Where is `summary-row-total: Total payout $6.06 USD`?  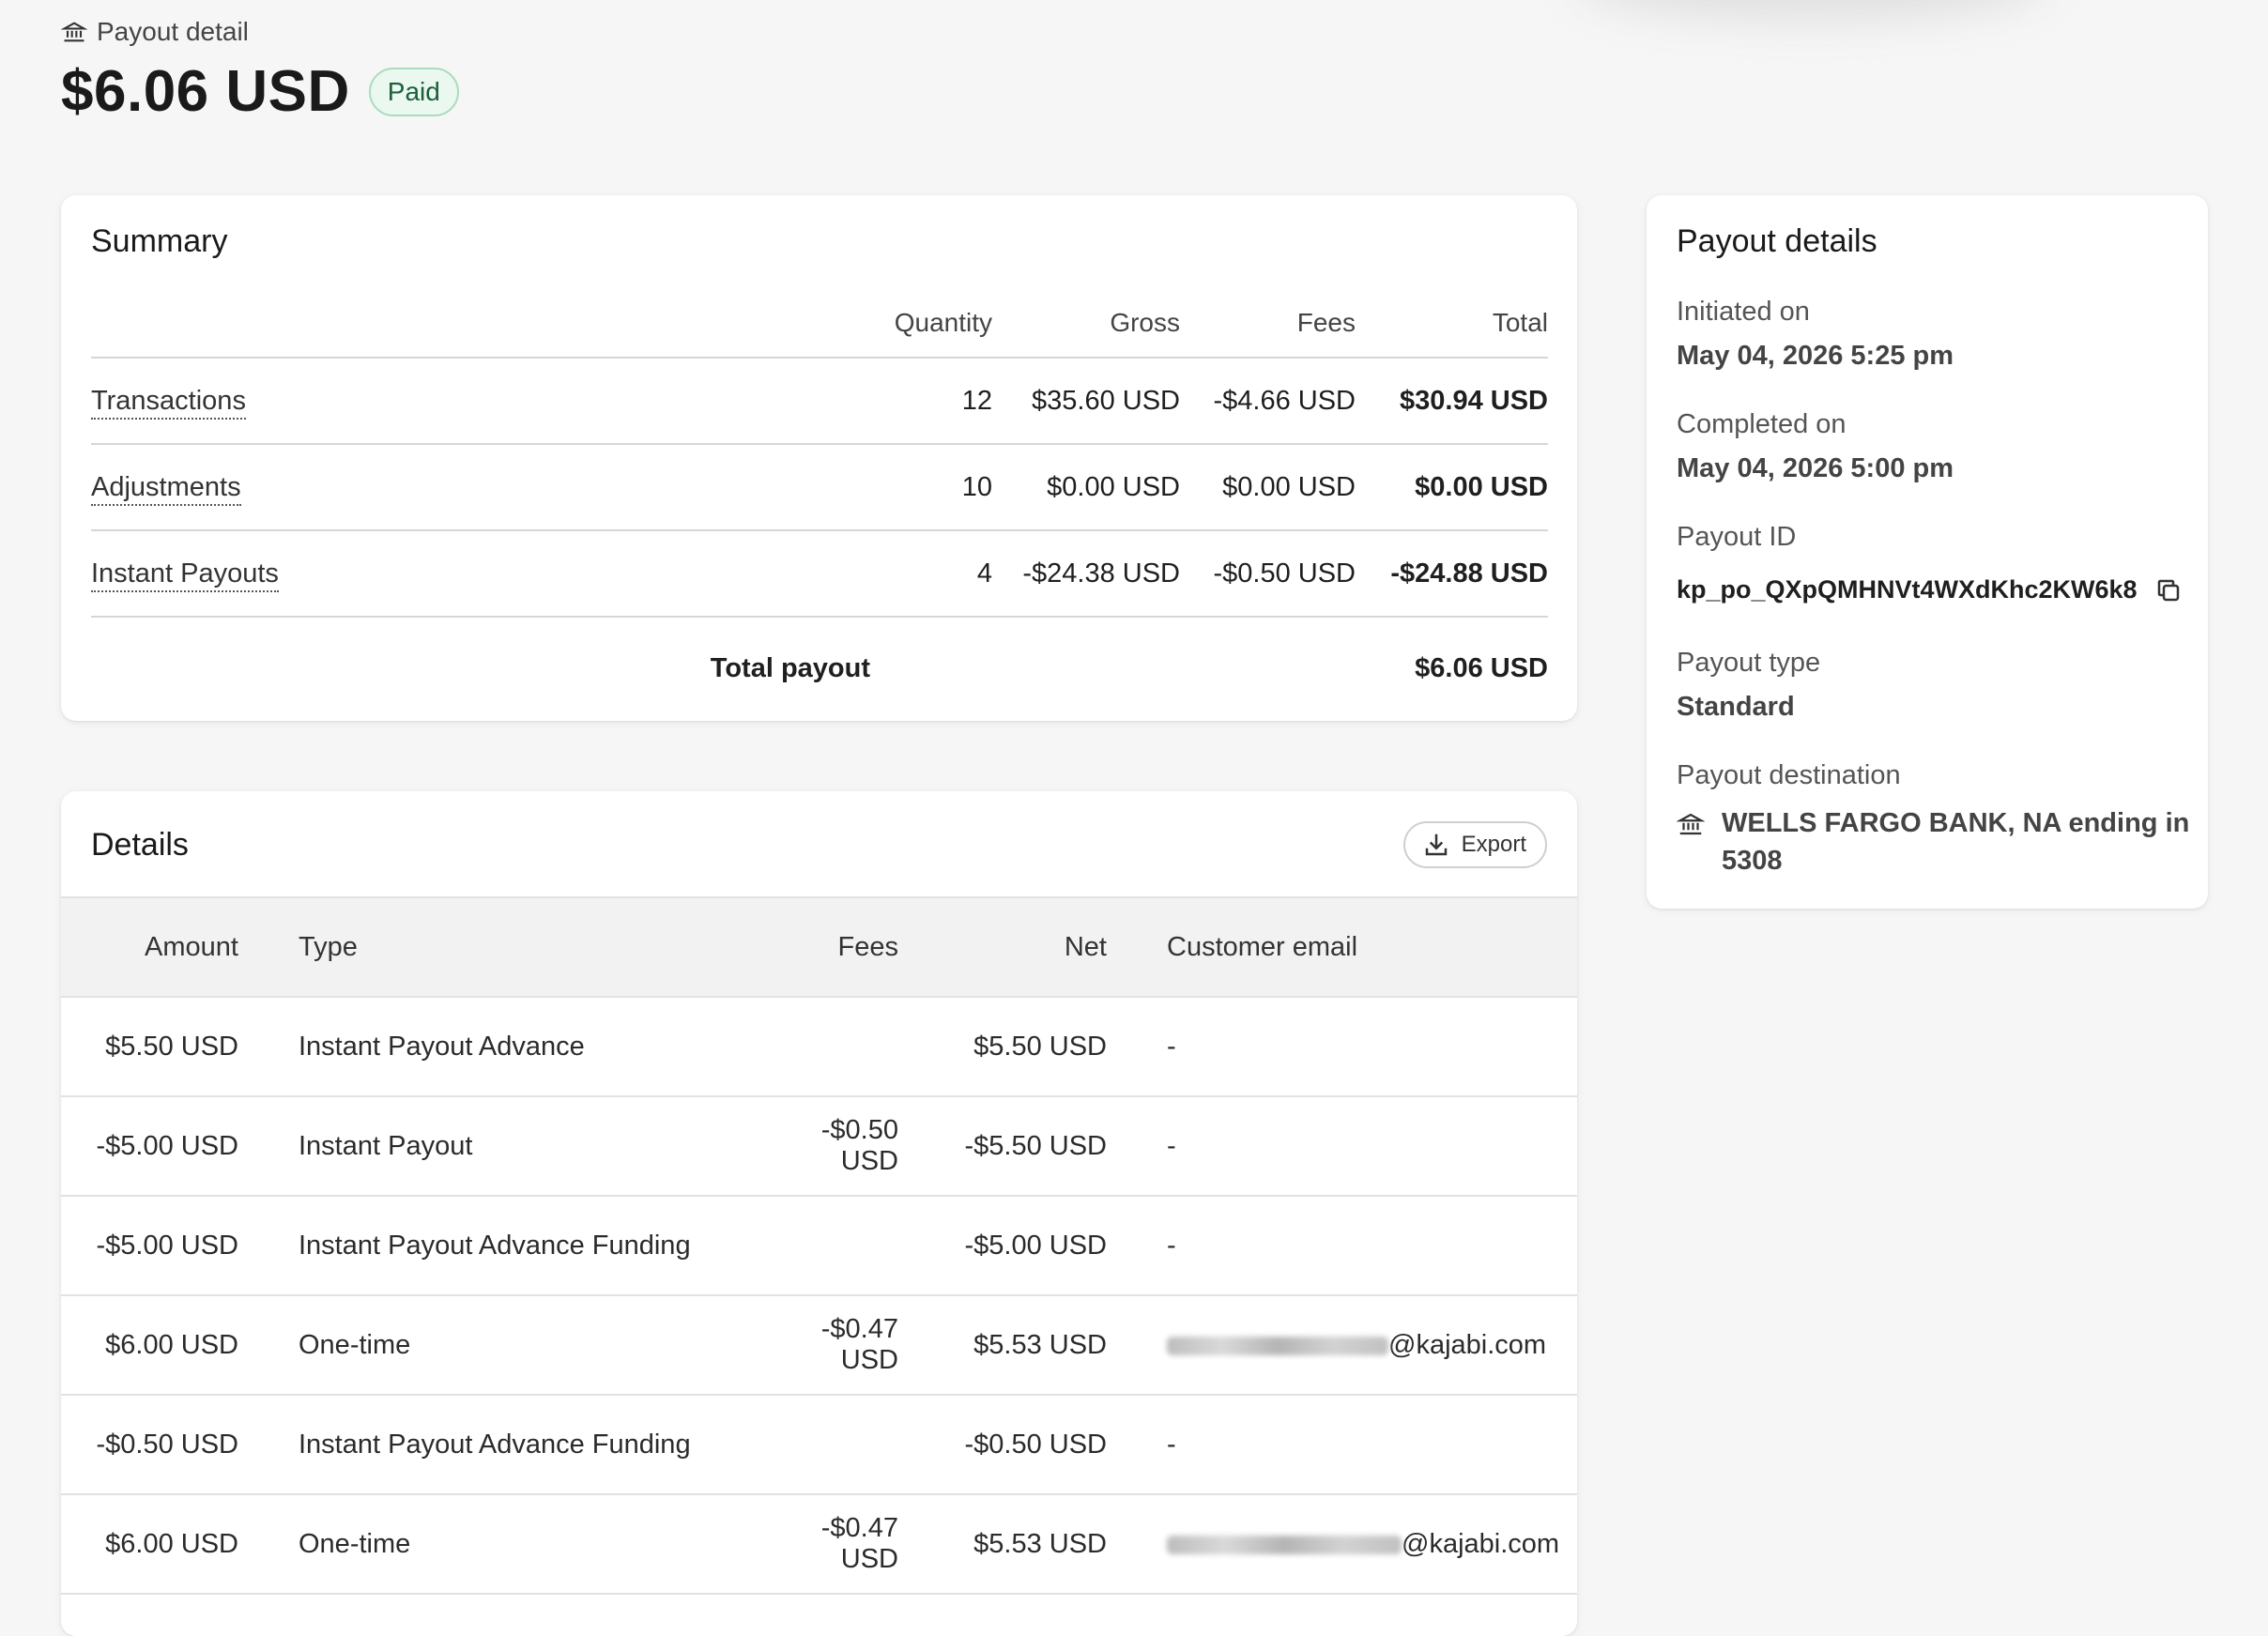 summary-row-total: Total payout $6.06 USD is located at coordinates (819, 668).